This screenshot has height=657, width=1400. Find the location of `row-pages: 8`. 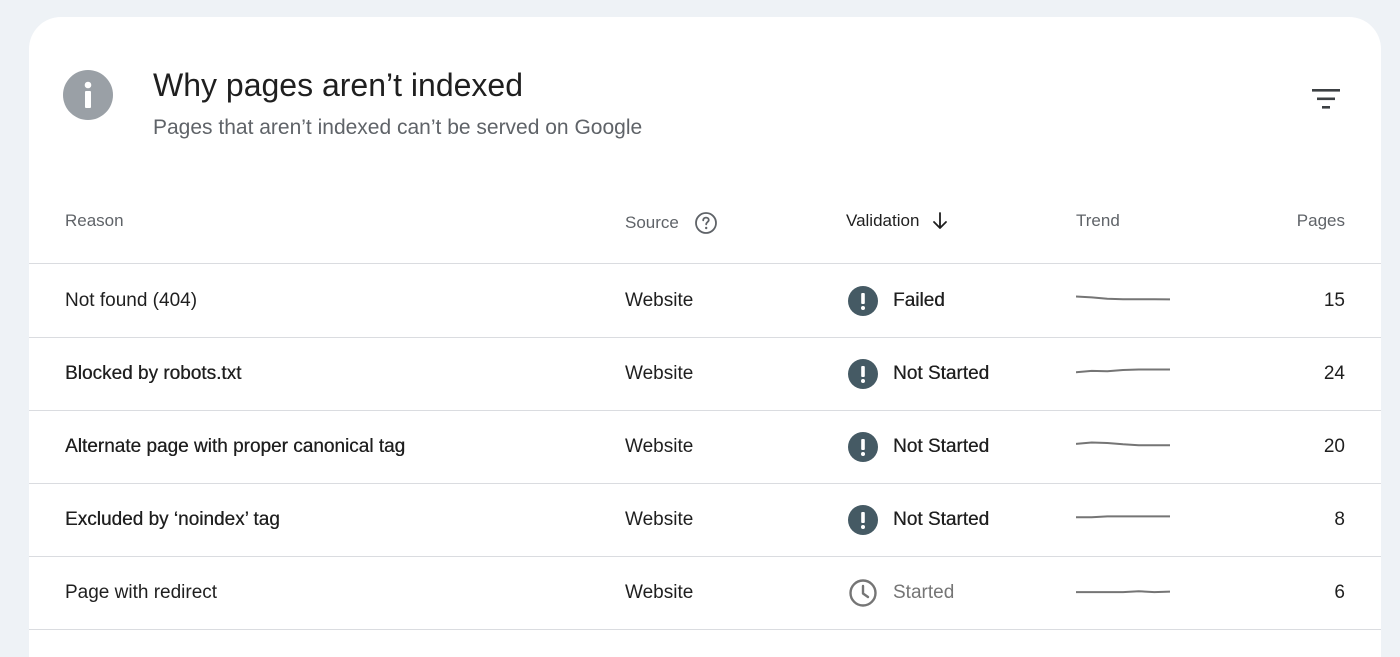

row-pages: 8 is located at coordinates (1339, 519).